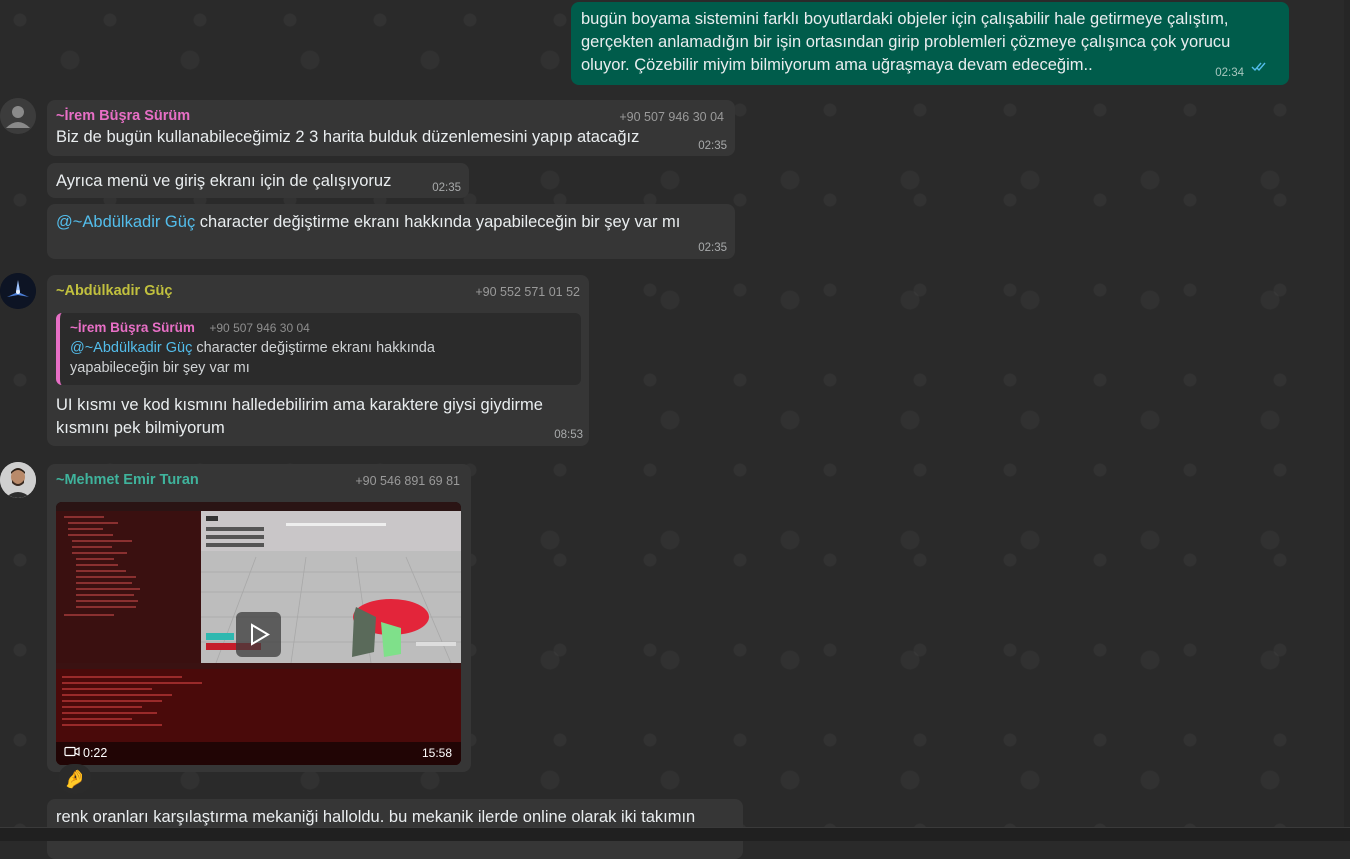 This screenshot has height=859, width=1350. Describe the element at coordinates (568, 435) in the screenshot. I see `message-time: 08:53` at that location.